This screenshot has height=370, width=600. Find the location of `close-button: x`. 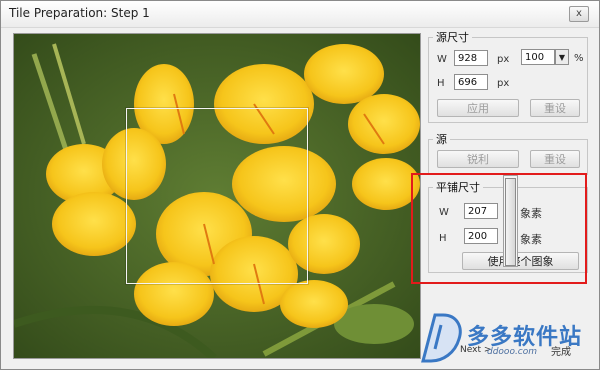

close-button: x is located at coordinates (579, 14).